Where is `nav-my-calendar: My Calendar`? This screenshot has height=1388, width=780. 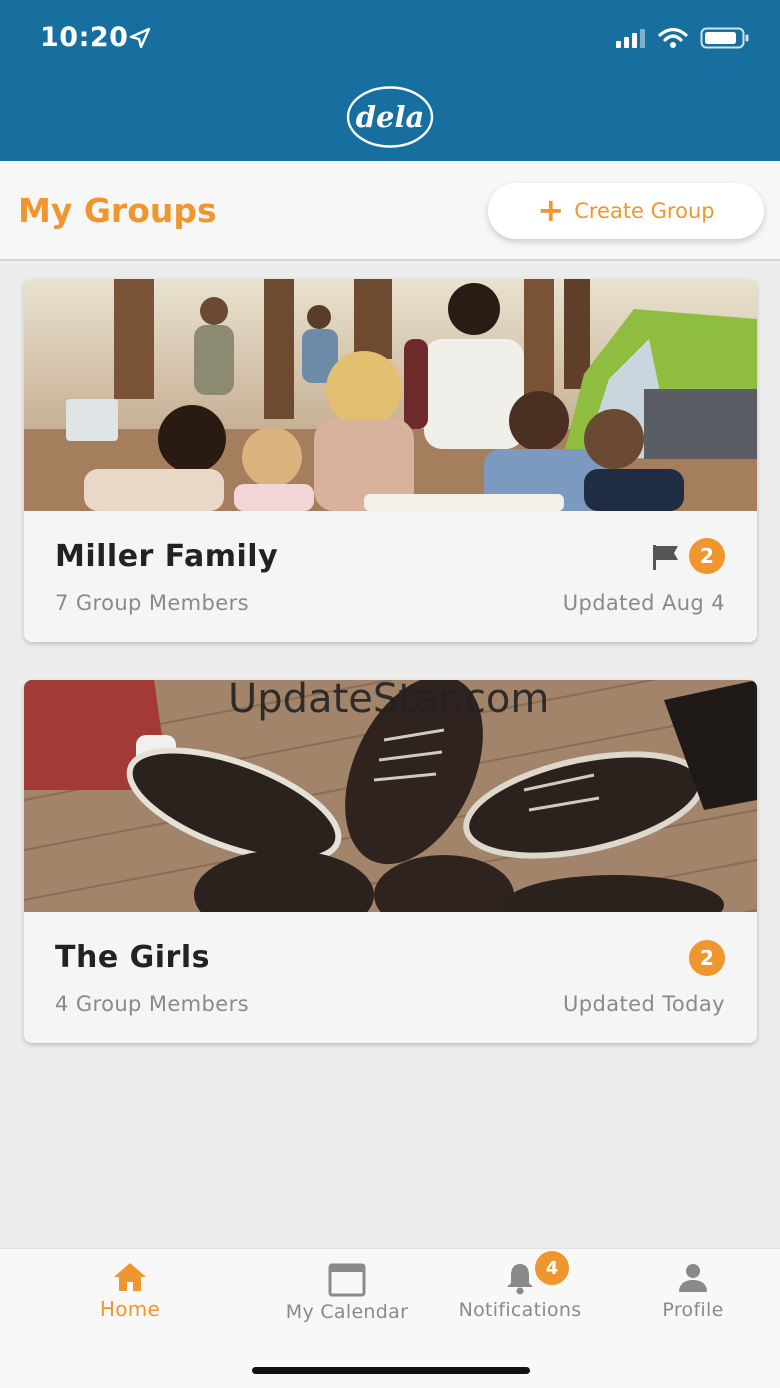
nav-my-calendar: My Calendar is located at coordinates (347, 1292).